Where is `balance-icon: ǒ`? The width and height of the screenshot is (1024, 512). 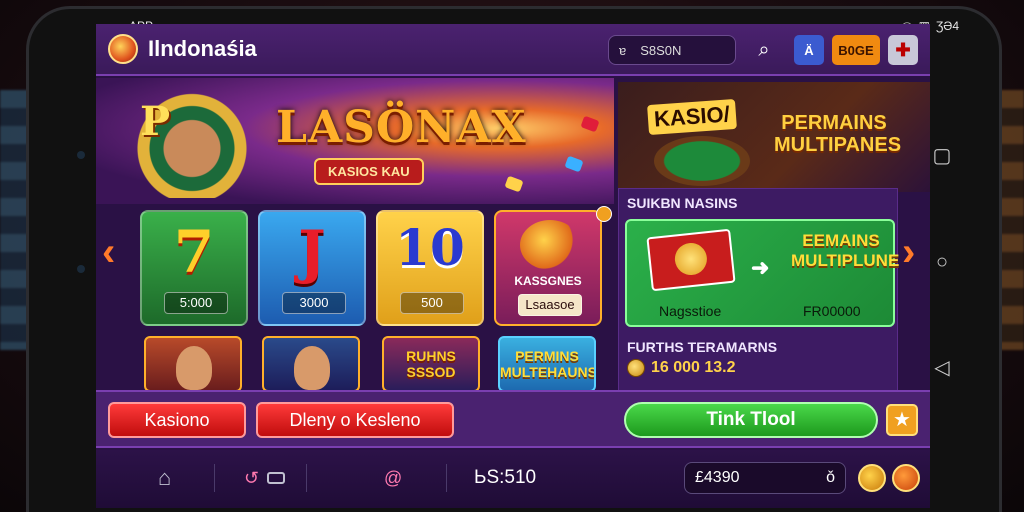
balance-icon: ǒ is located at coordinates (830, 477).